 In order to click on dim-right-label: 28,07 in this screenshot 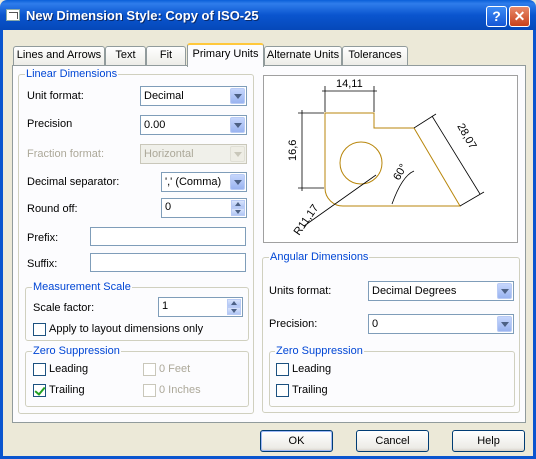, I will do `click(466, 137)`.